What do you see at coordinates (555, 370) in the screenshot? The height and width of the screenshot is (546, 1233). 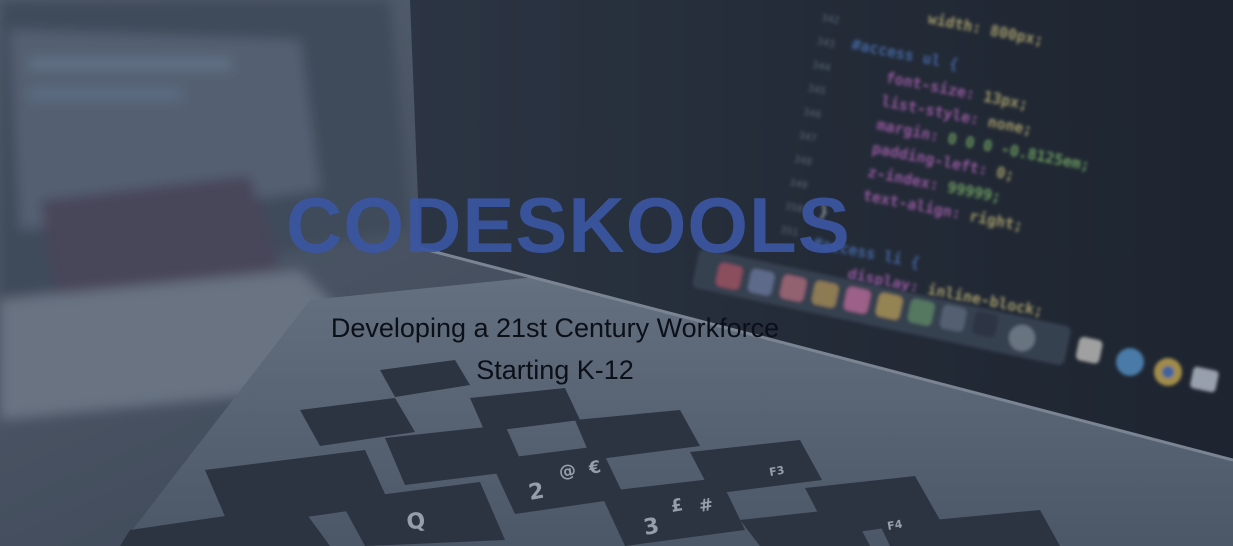 I see `tagline-line-2: Starting K-12` at bounding box center [555, 370].